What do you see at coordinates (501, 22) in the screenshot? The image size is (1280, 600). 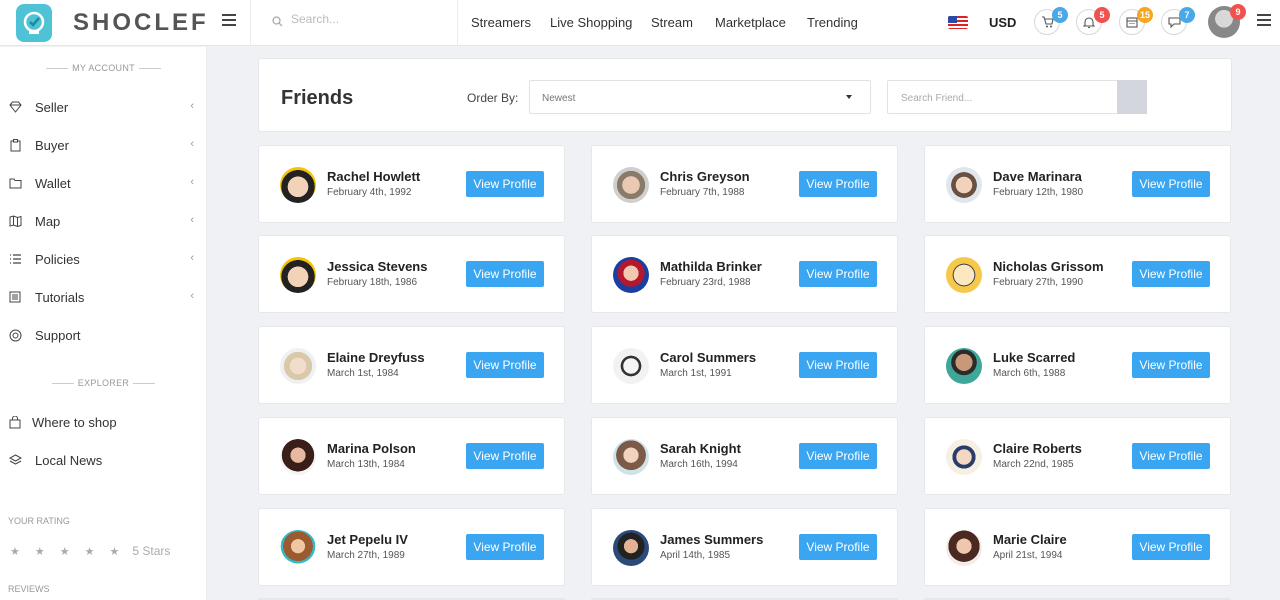 I see `nav-streamers: Streamers` at bounding box center [501, 22].